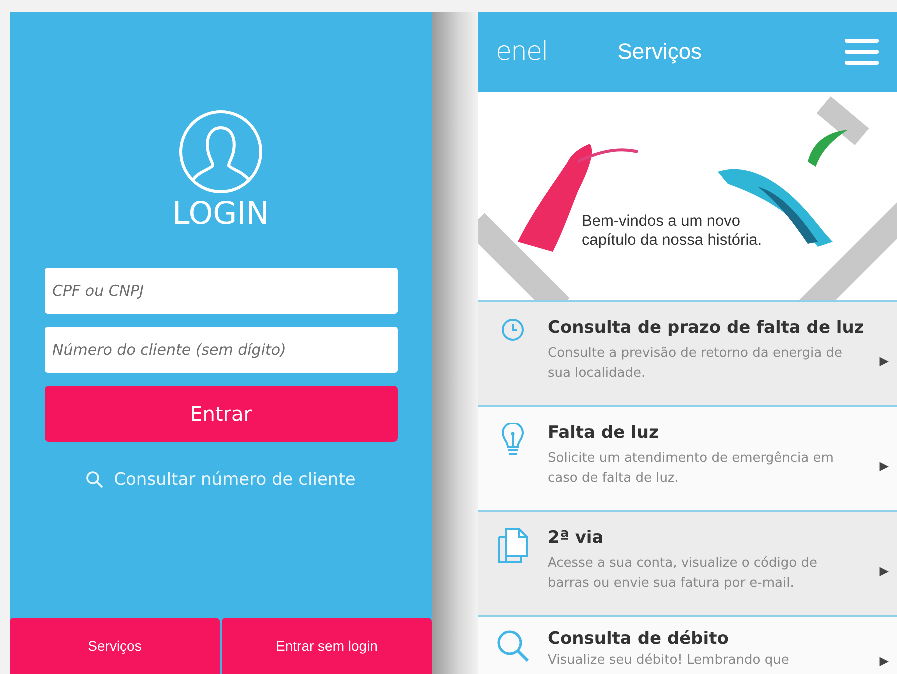 This screenshot has height=674, width=897. Describe the element at coordinates (513, 546) in the screenshot. I see `documents-icon` at that location.